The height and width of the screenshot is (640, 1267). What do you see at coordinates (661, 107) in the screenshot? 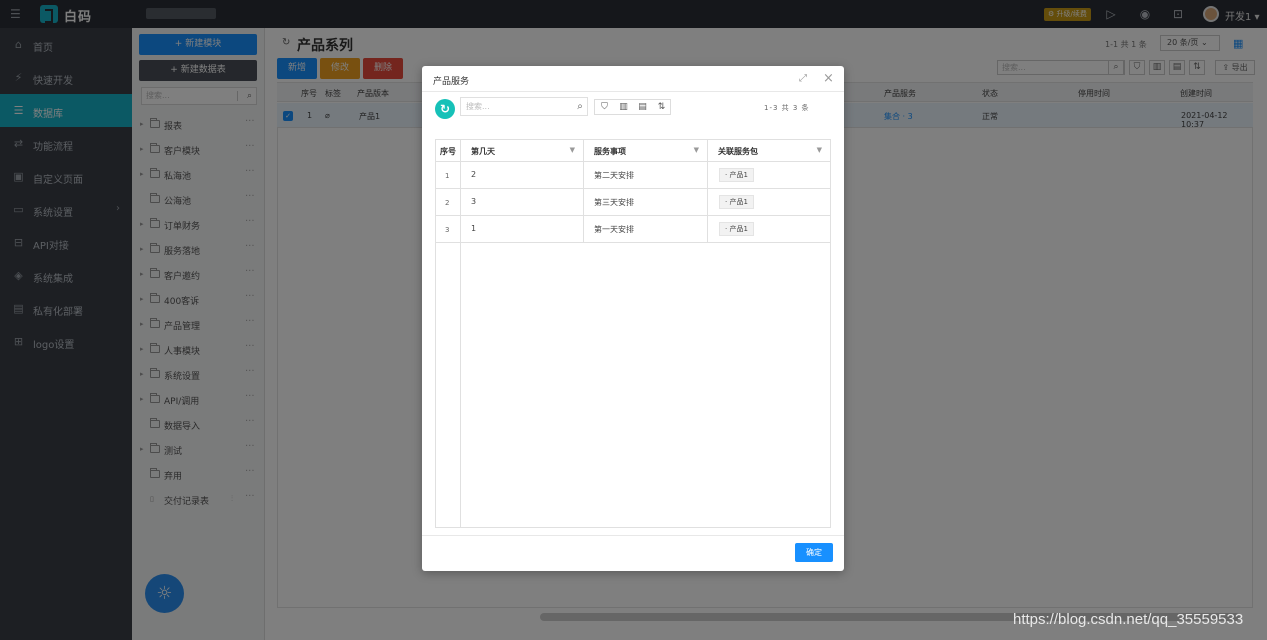
I see `sort-icon: ⇅` at bounding box center [661, 107].